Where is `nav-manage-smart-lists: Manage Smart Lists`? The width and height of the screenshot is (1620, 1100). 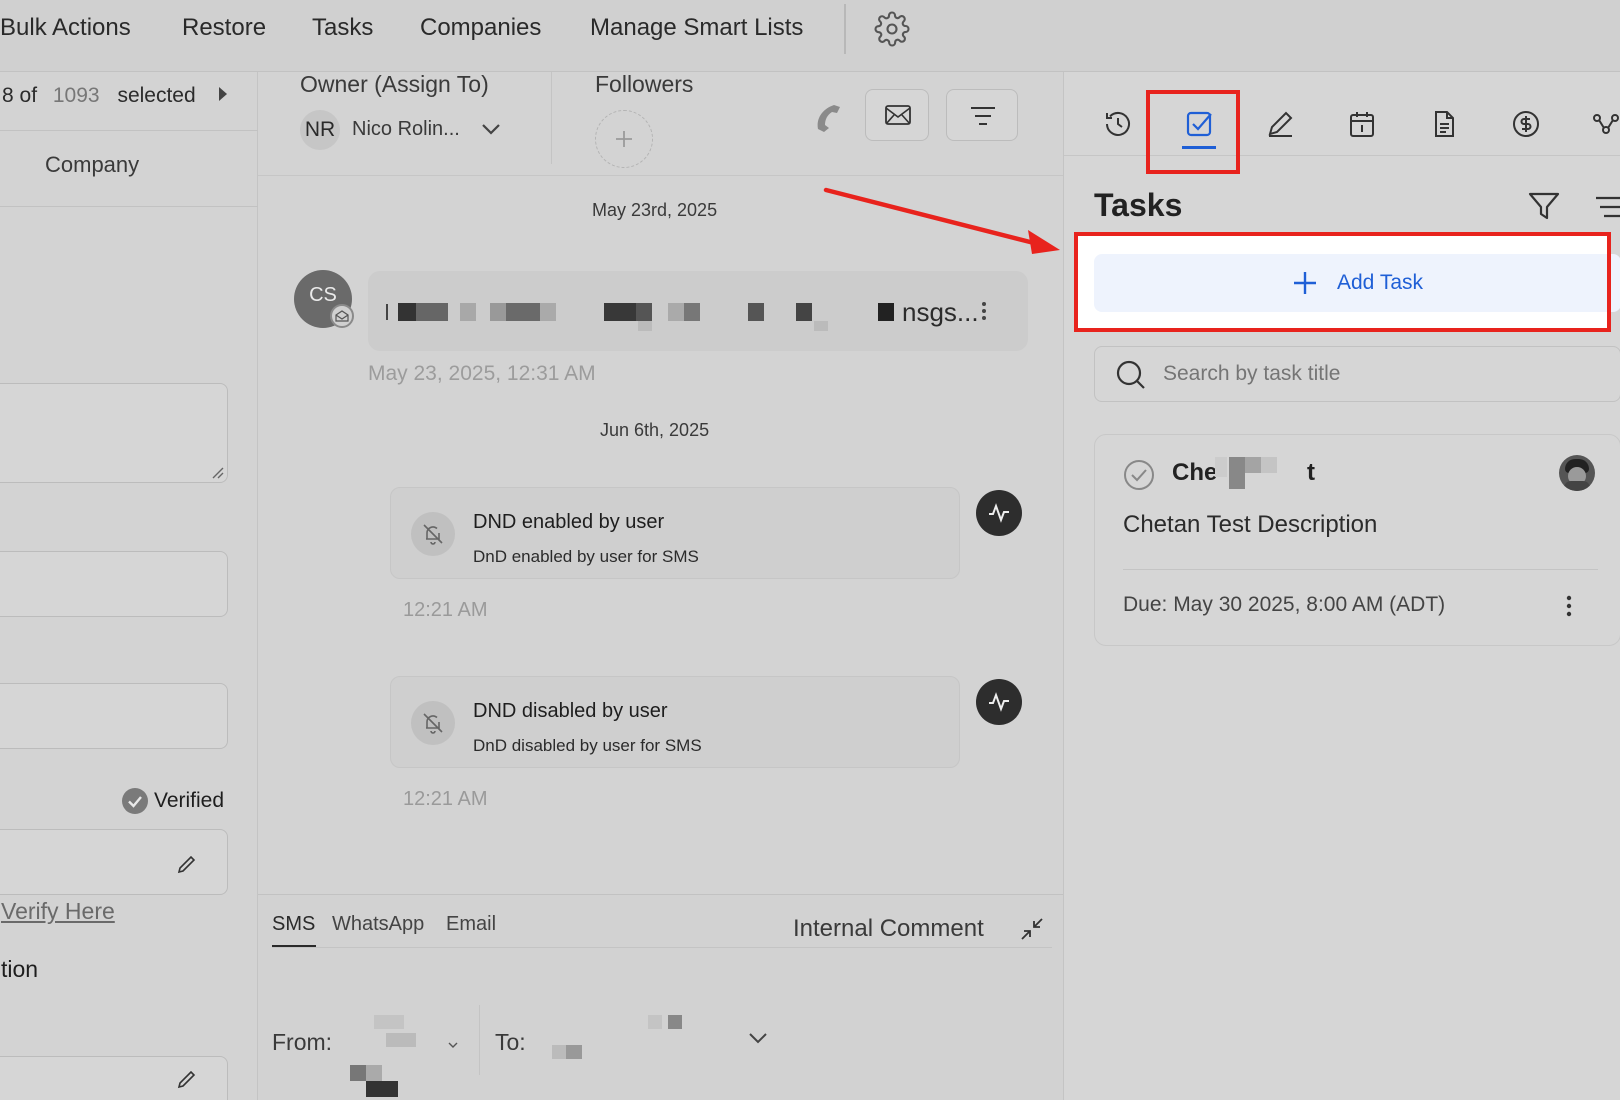 nav-manage-smart-lists: Manage Smart Lists is located at coordinates (696, 28).